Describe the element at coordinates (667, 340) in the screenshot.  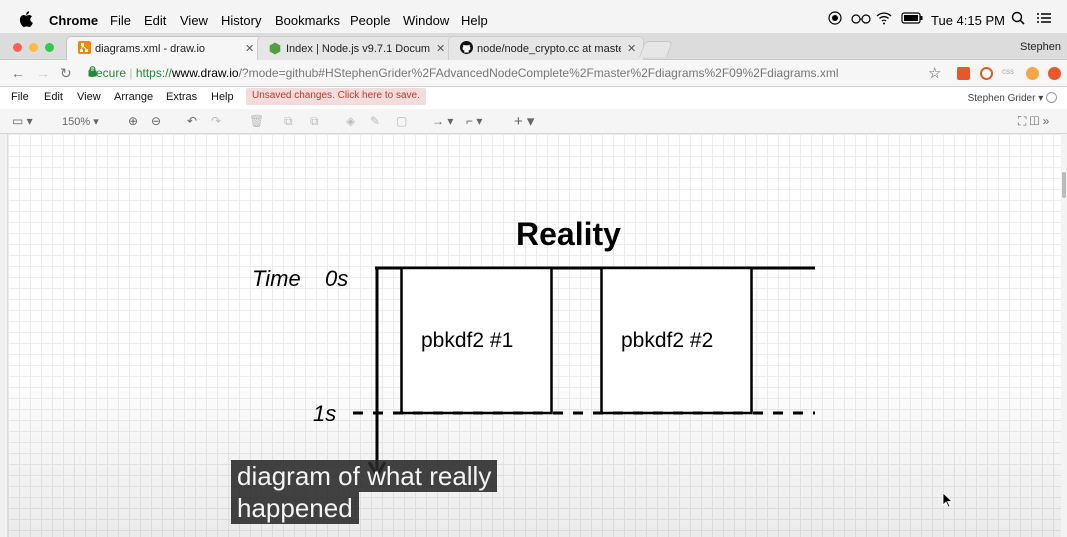
I see `box2-label: pbkdf2 #2` at that location.